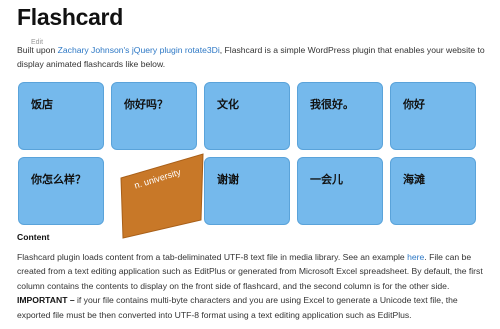 Image resolution: width=500 pixels, height=329 pixels. What do you see at coordinates (247, 116) in the screenshot?
I see `flashcard-3: 文化` at bounding box center [247, 116].